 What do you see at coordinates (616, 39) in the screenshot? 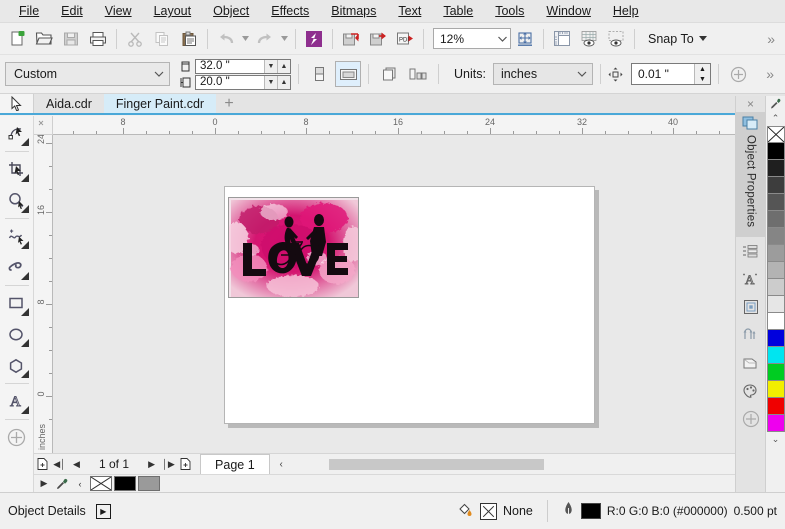
I see `show-guidelines-button` at bounding box center [616, 39].